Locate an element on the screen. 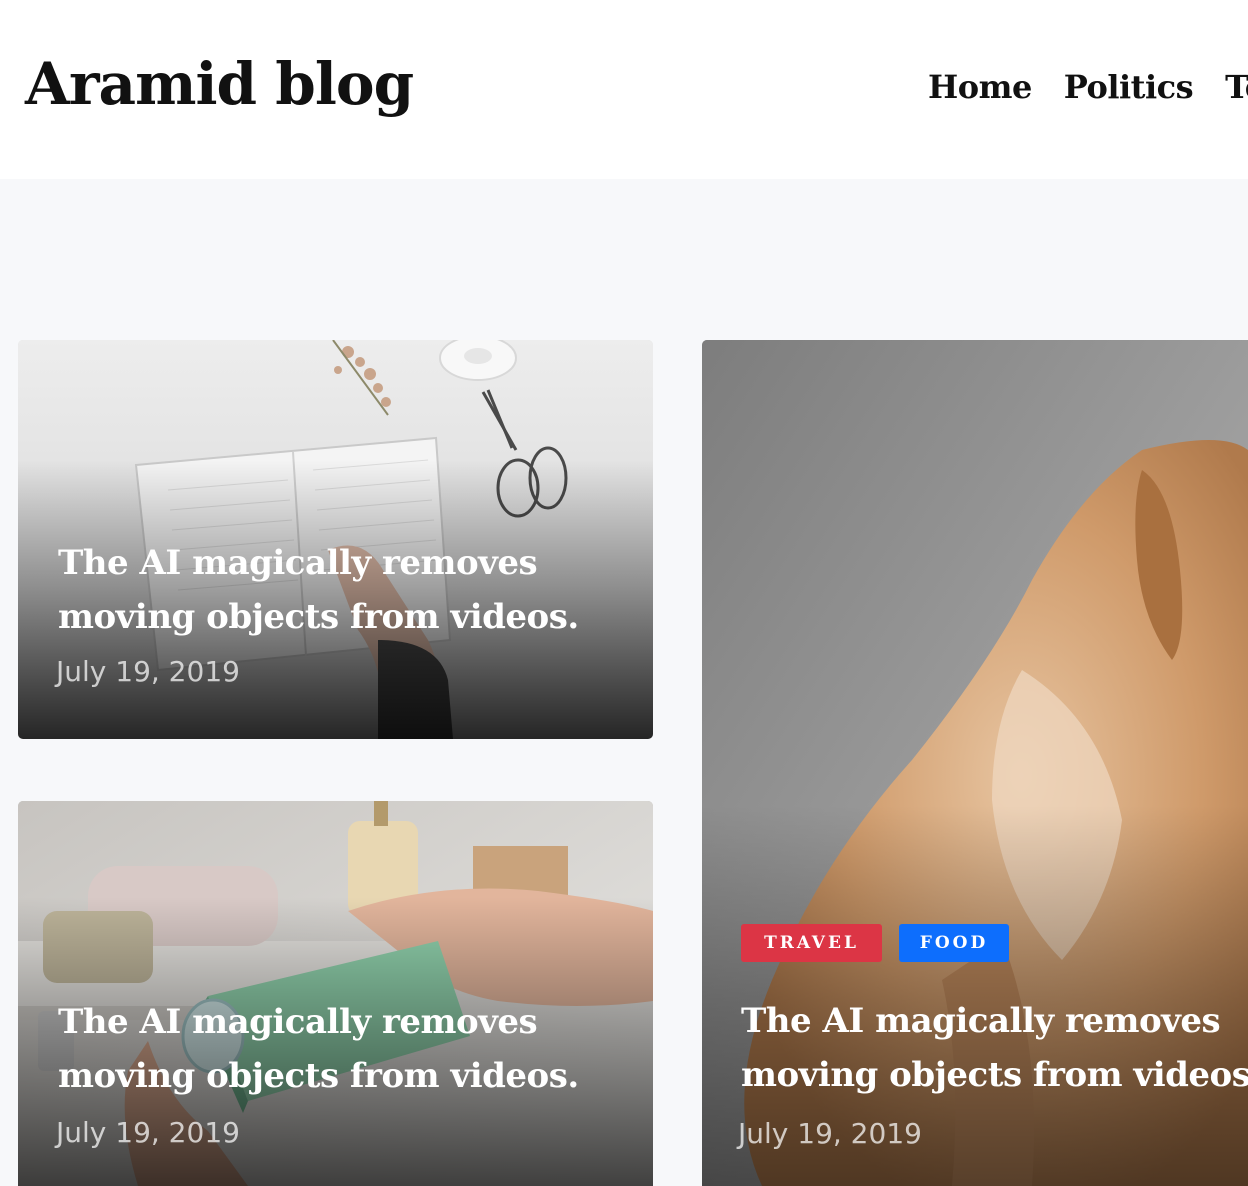 The image size is (1248, 1186). nav-link-politics: Politics is located at coordinates (1129, 87).